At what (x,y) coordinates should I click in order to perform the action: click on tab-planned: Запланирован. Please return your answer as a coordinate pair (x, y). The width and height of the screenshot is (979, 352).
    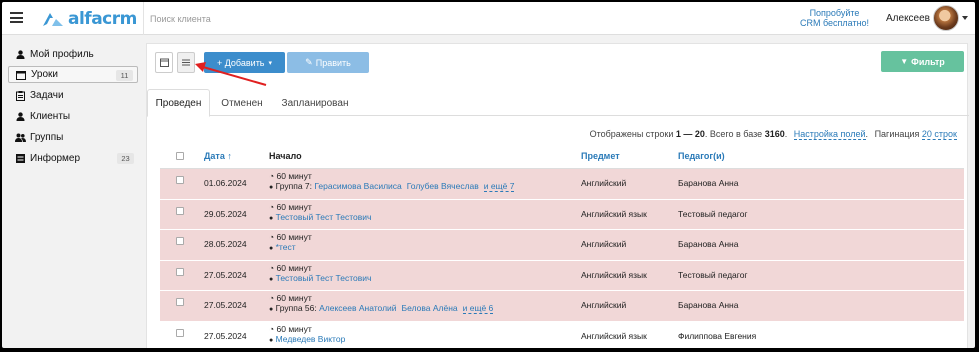
    Looking at the image, I should click on (315, 103).